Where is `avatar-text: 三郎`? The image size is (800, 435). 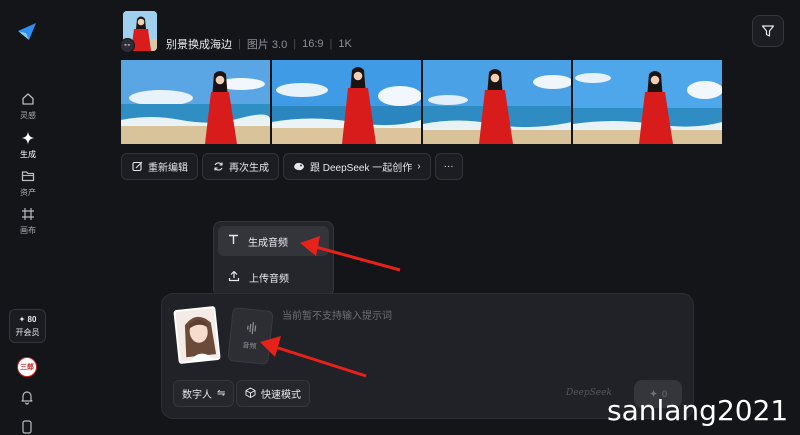
avatar-text: 三郎 is located at coordinates (27, 367).